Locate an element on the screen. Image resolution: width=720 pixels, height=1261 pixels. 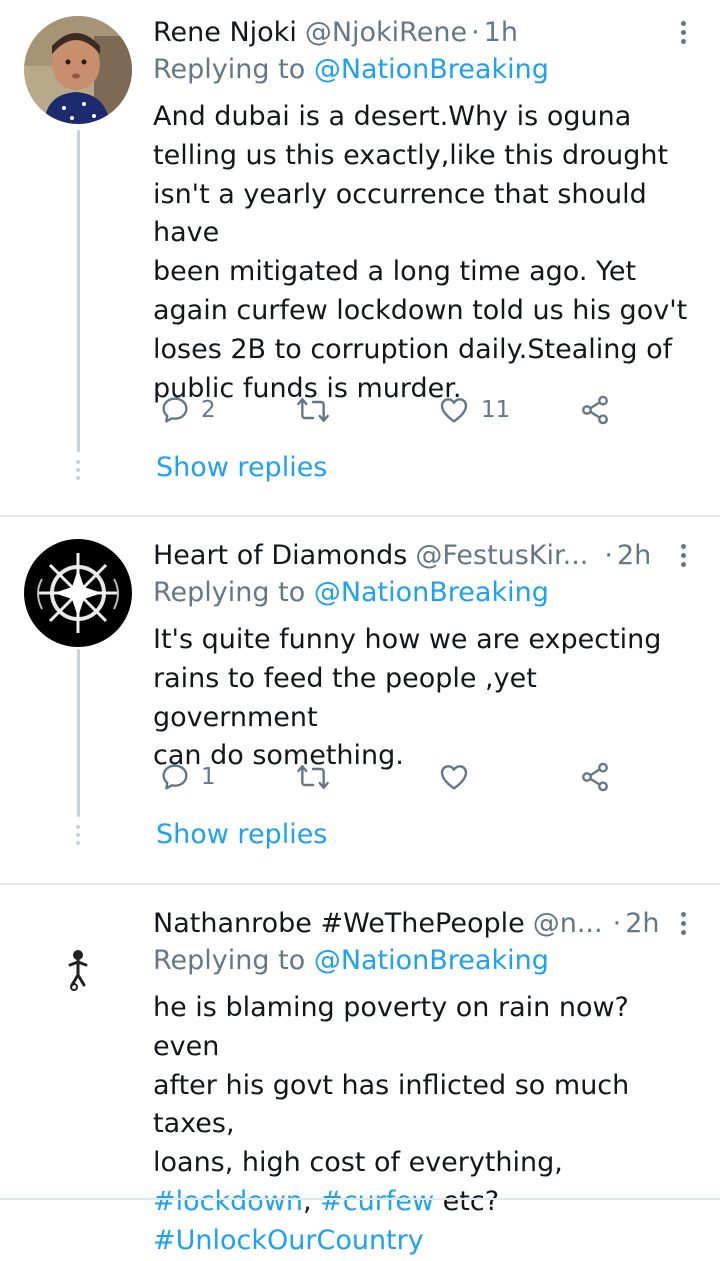
avatar-figure-image is located at coordinates (78, 961).